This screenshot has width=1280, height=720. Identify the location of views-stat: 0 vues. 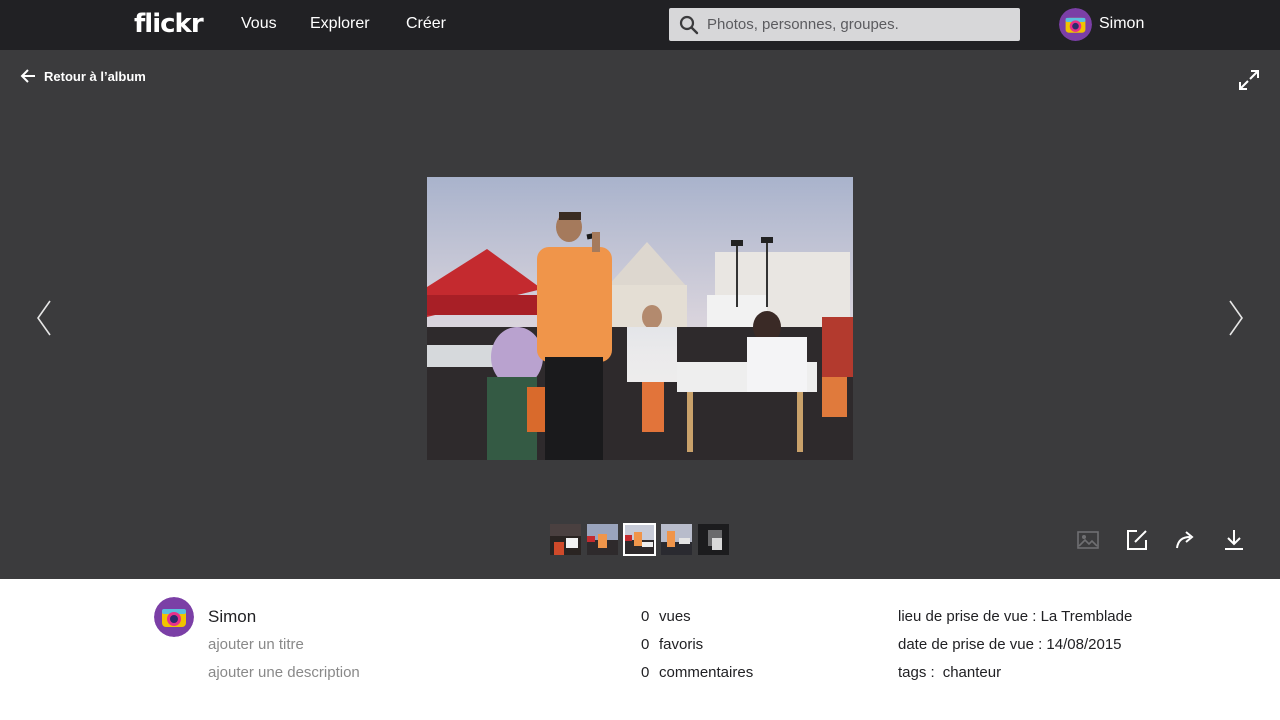
(666, 616).